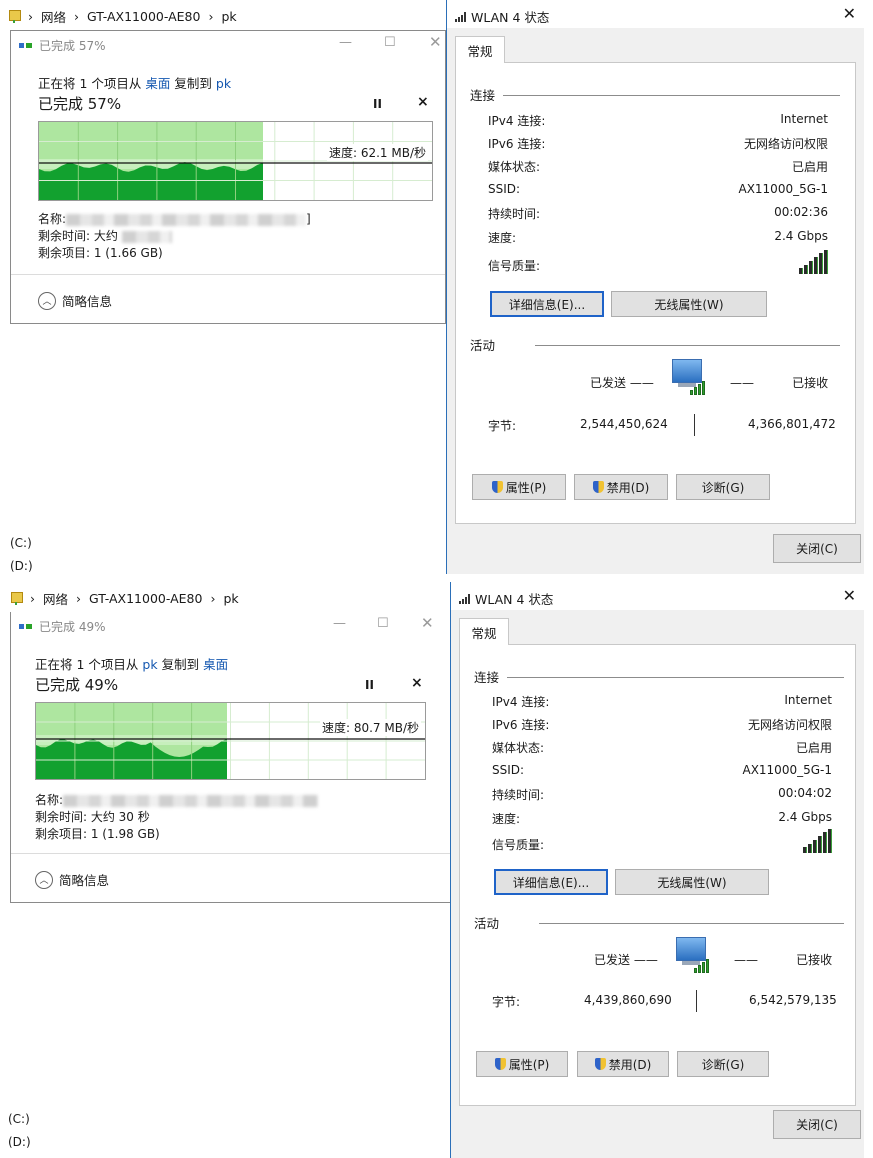 This screenshot has height=1158, width=873. What do you see at coordinates (622, 383) in the screenshot?
I see `sent-label: 已发送 ——` at bounding box center [622, 383].